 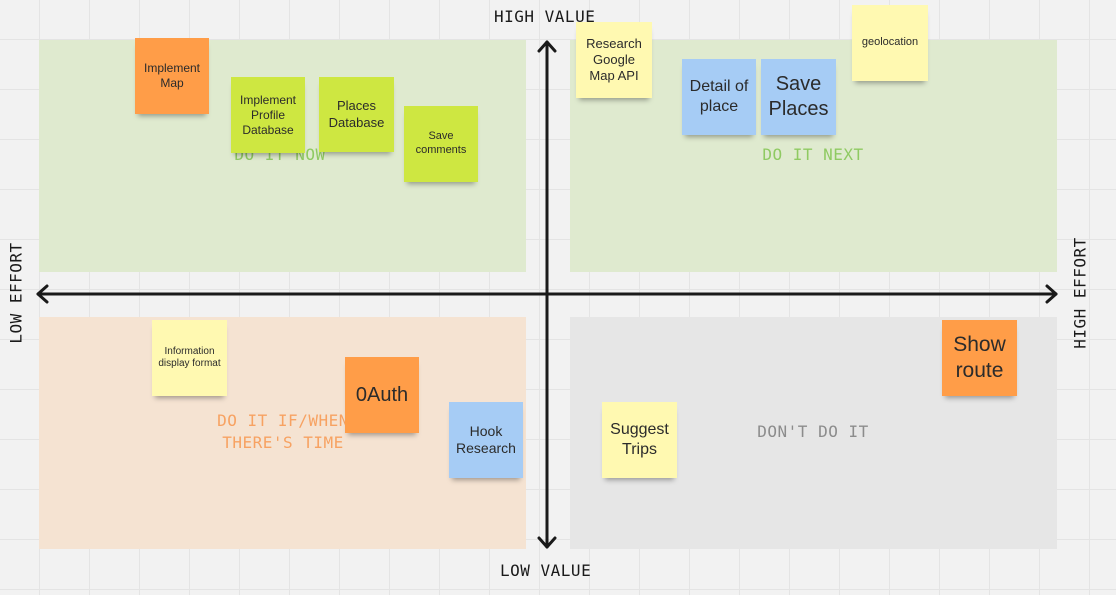 I want to click on axis-label-high-effort: HIGH EFFORT, so click(x=1080, y=293).